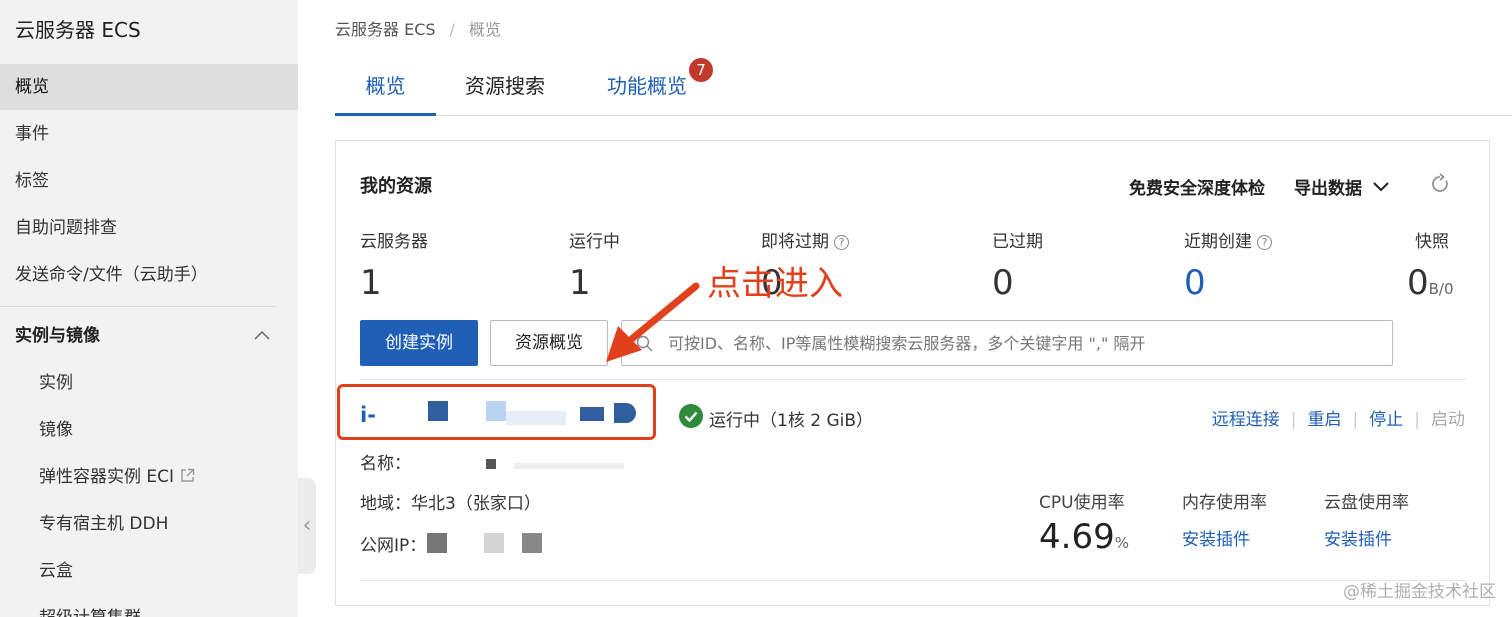 The image size is (1512, 617). I want to click on metric-value-cpu-number: 4.69, so click(1077, 537).